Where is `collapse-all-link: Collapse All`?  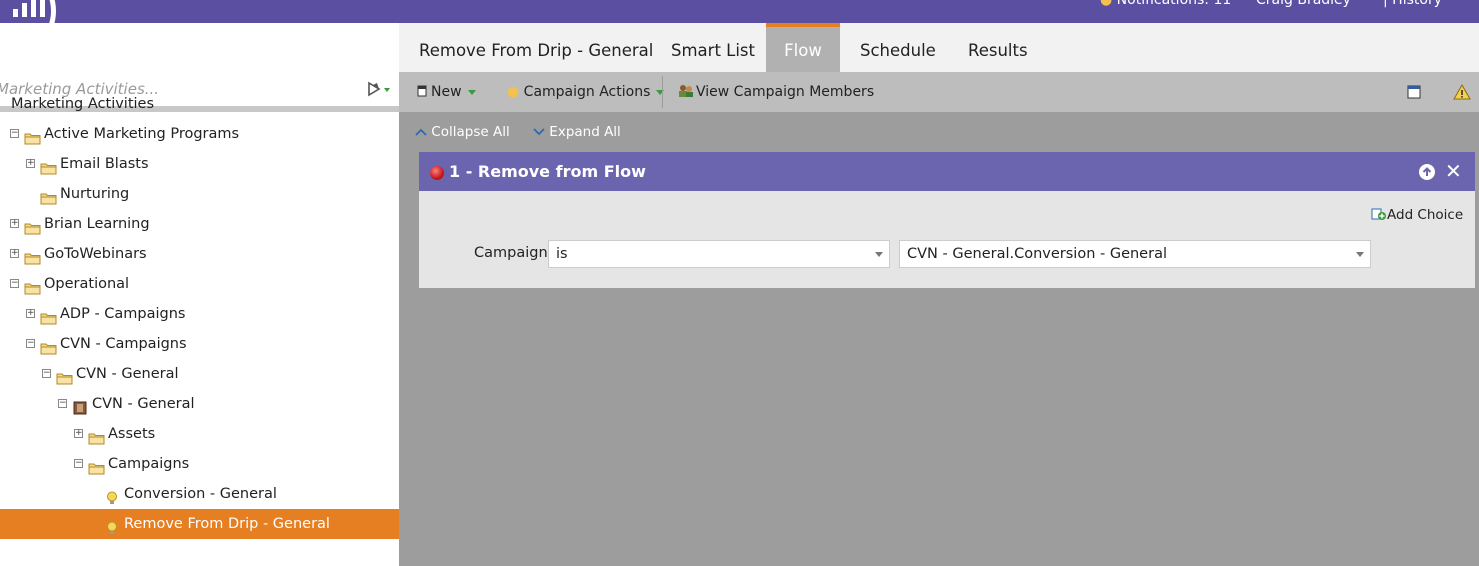
collapse-all-link: Collapse All is located at coordinates (462, 132).